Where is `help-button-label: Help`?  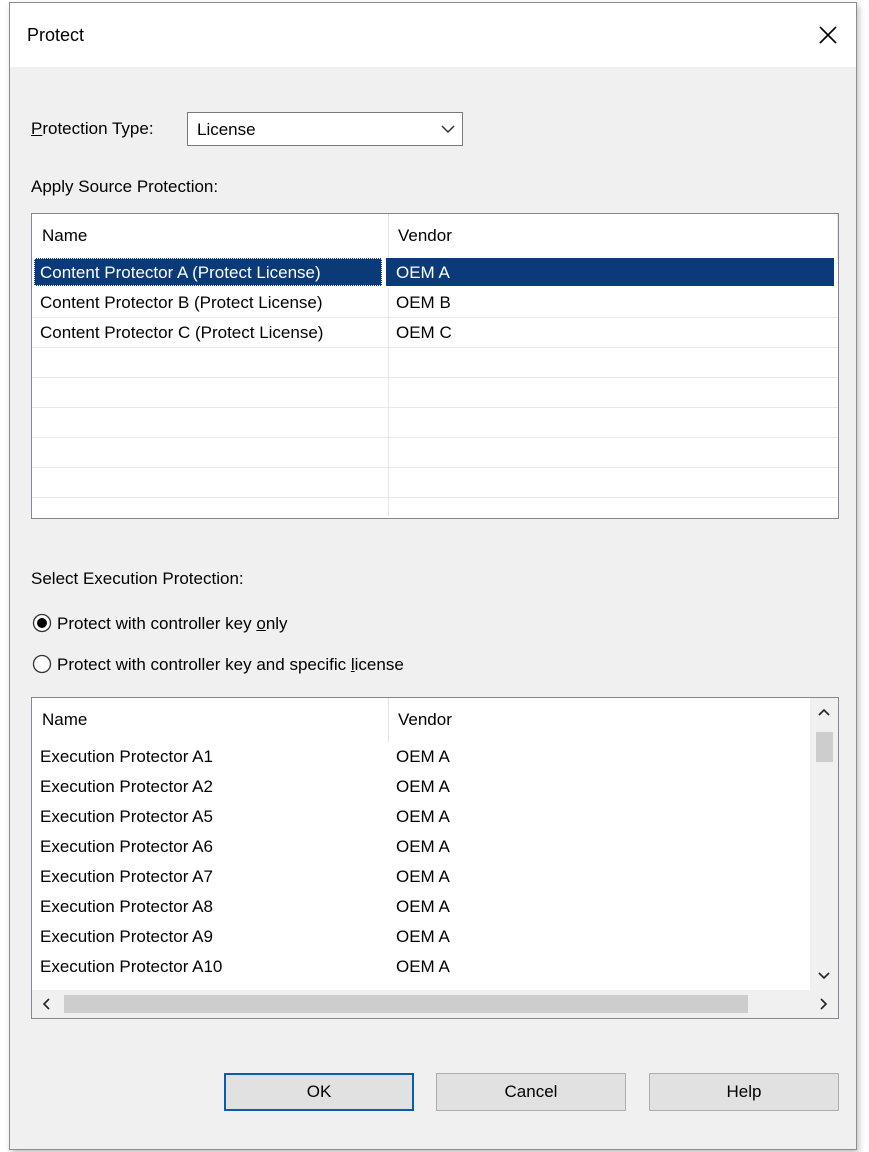
help-button-label: Help is located at coordinates (744, 1091).